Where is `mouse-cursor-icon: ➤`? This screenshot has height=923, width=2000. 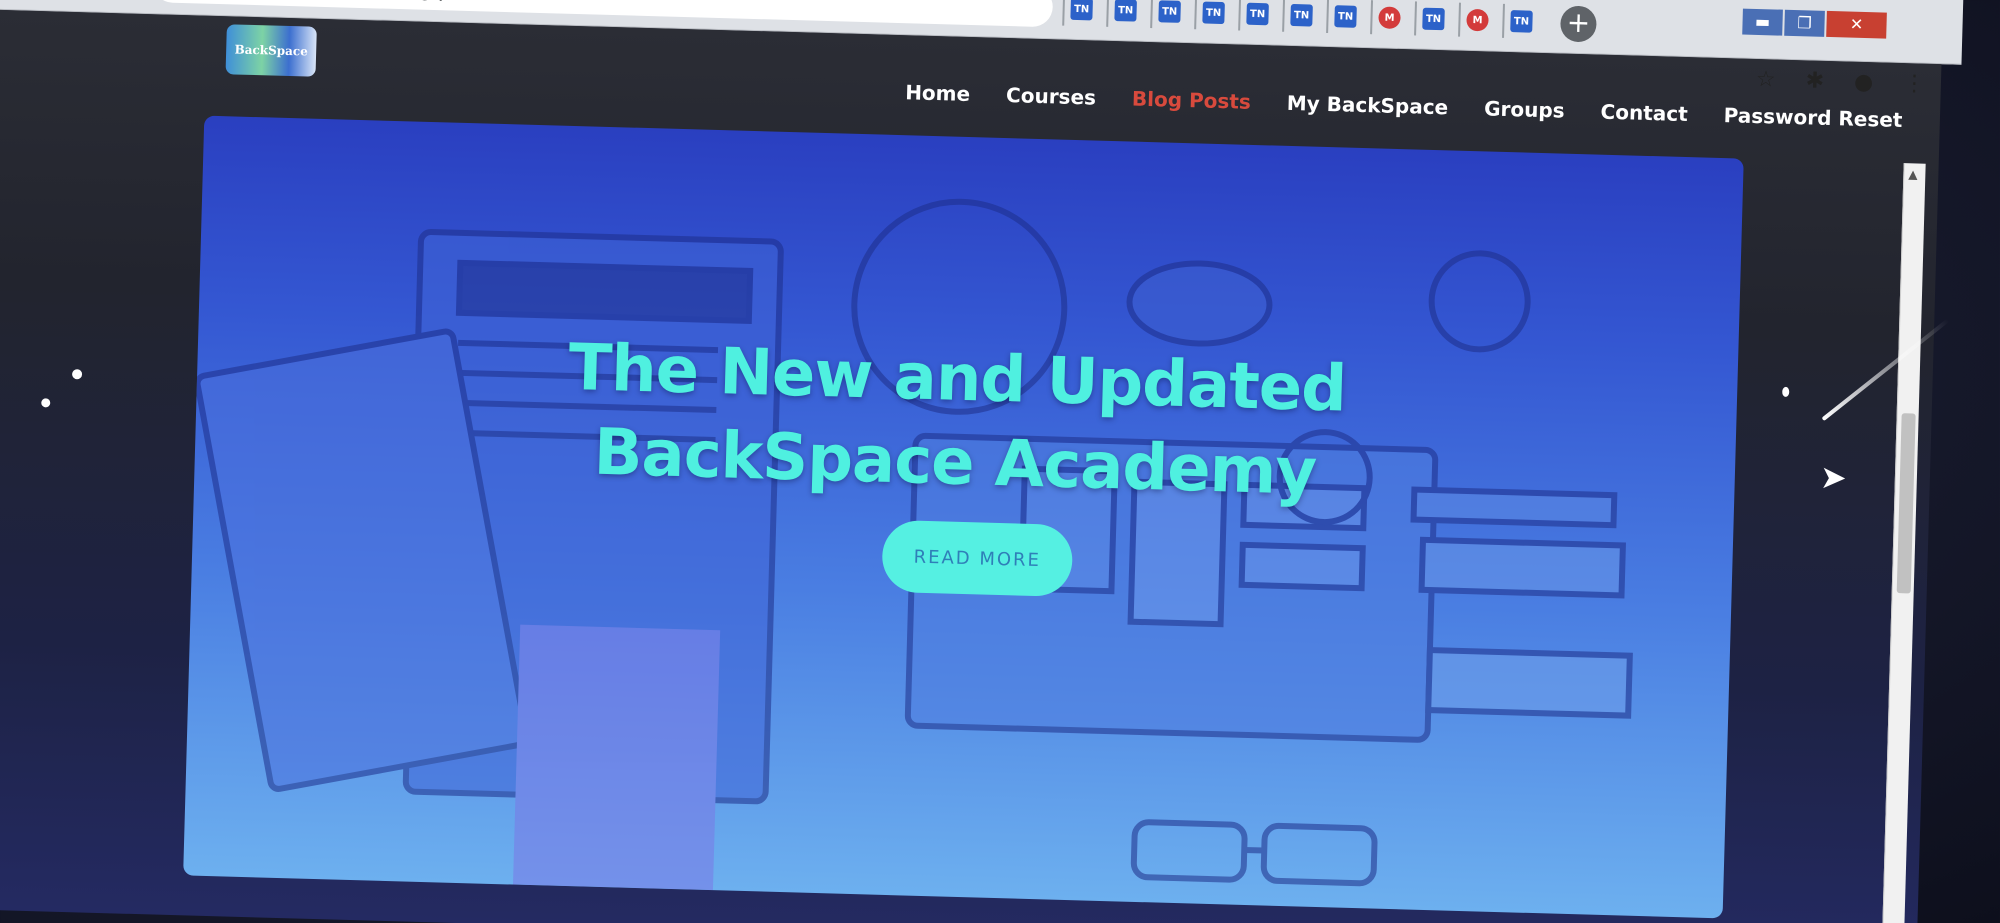 mouse-cursor-icon: ➤ is located at coordinates (1833, 477).